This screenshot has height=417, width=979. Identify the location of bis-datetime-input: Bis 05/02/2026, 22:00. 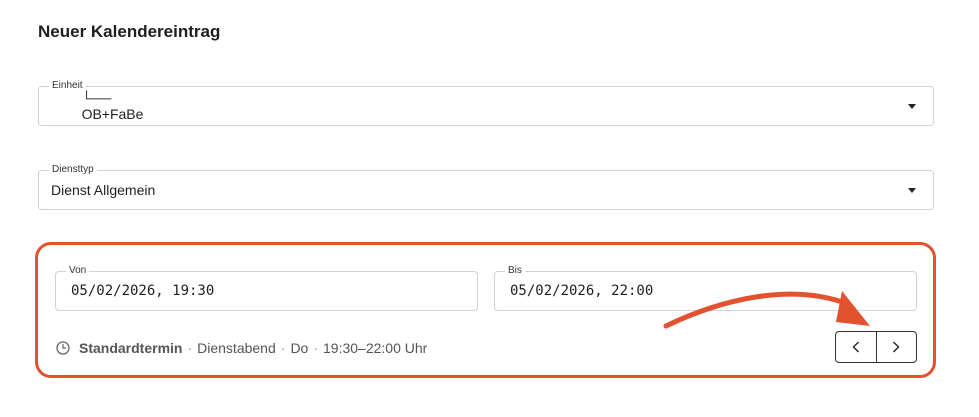
(705, 288).